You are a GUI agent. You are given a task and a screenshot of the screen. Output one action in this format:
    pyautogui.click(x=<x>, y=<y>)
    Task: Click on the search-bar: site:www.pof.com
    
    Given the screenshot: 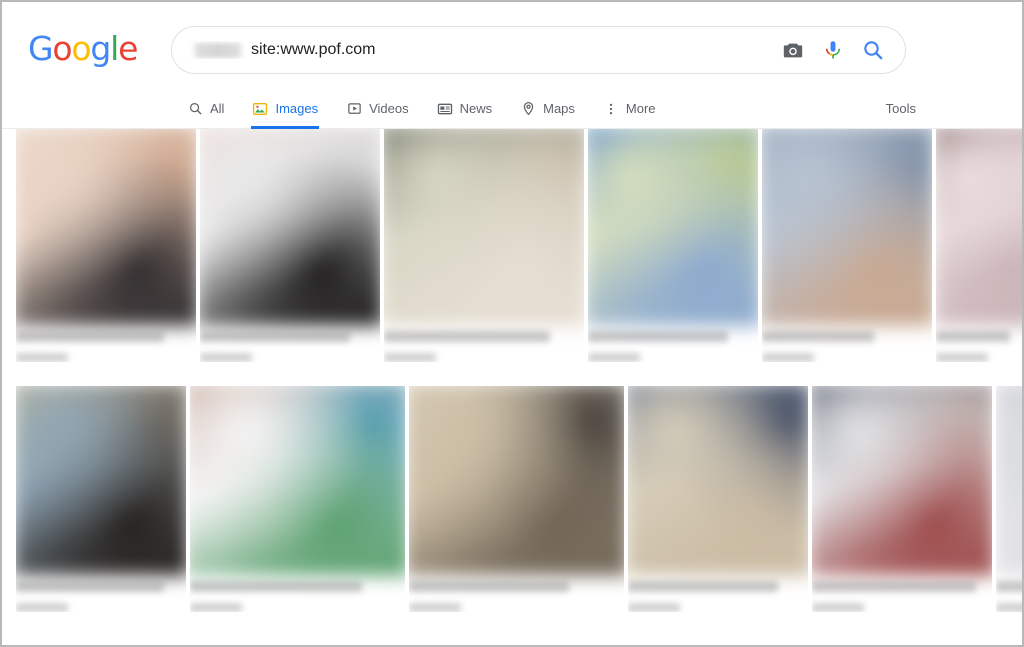 What is the action you would take?
    pyautogui.click(x=538, y=50)
    